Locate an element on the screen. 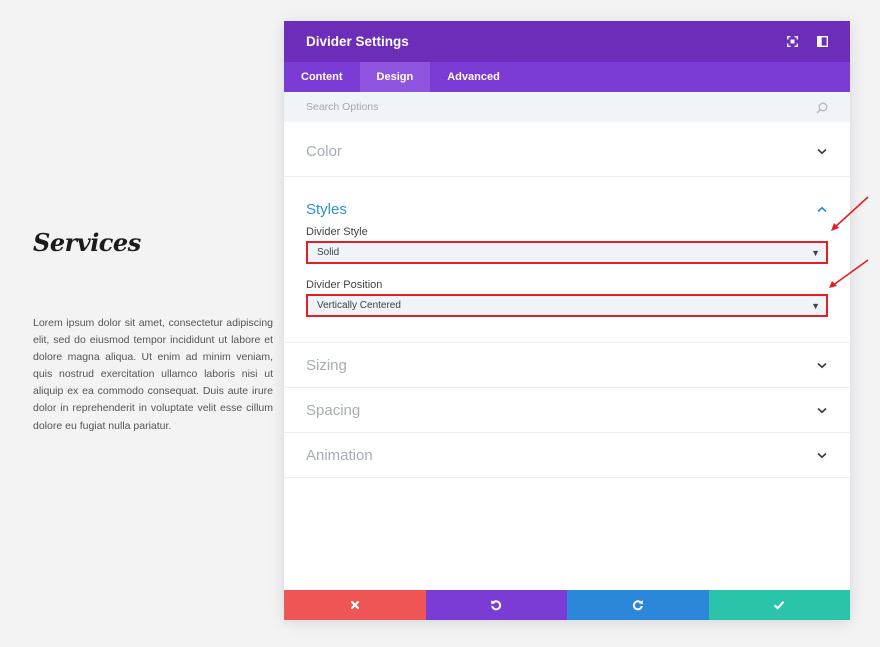 The width and height of the screenshot is (880, 647). section-spacing: Spacing is located at coordinates (567, 410).